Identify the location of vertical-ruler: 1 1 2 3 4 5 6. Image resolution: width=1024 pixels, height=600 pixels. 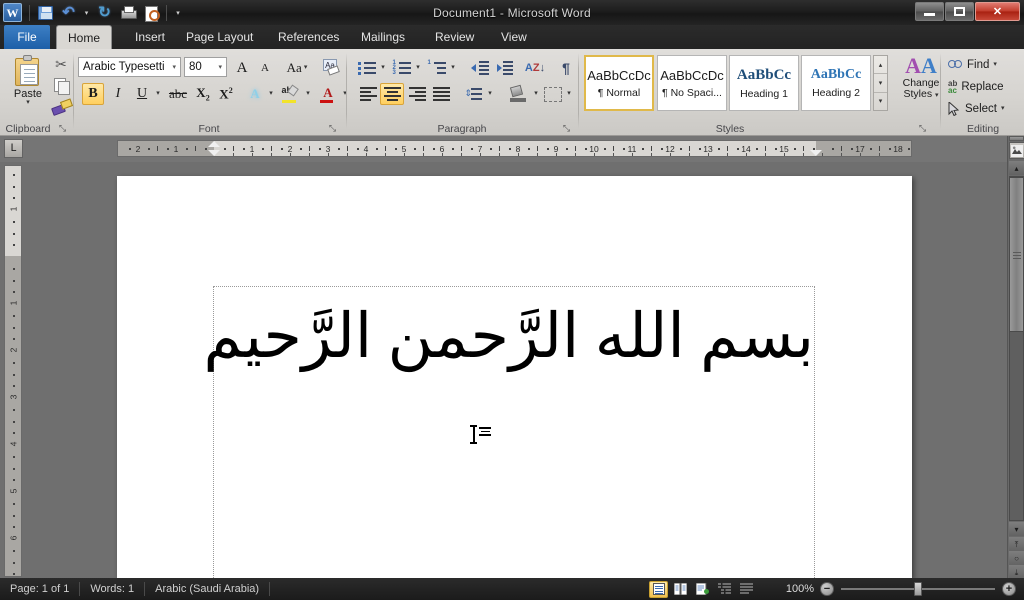
(13, 371).